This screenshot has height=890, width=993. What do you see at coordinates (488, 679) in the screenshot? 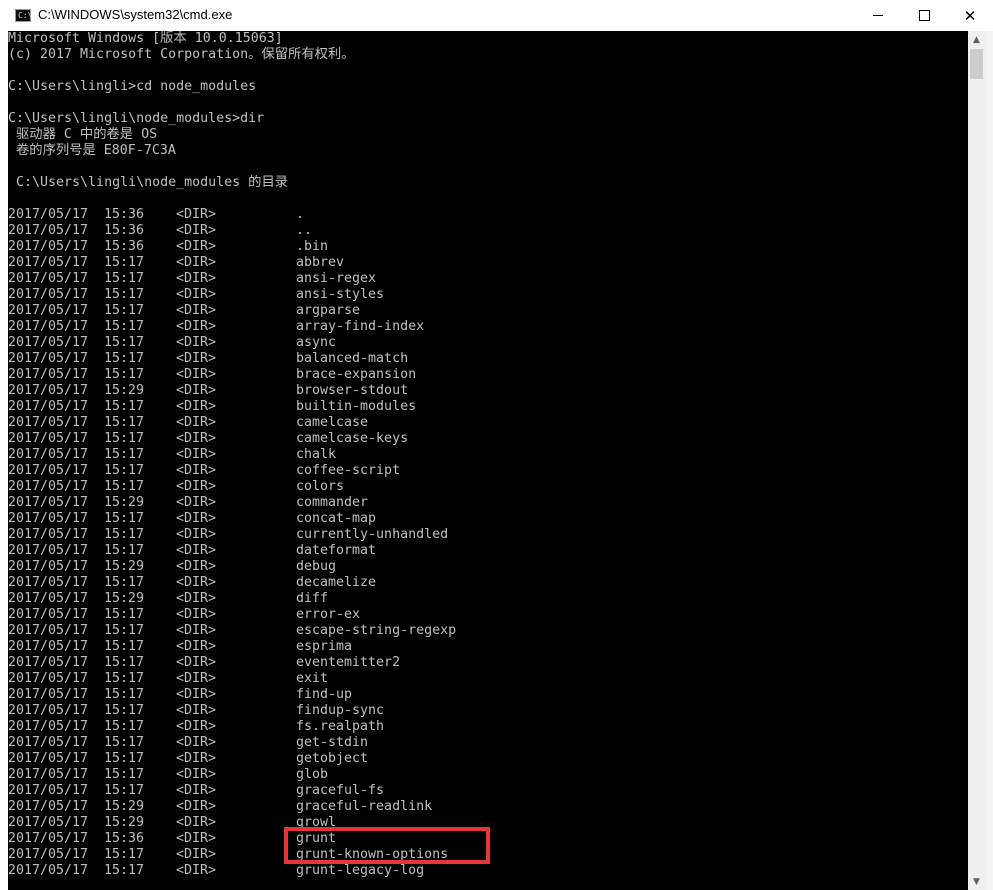
I see `dir-entry-row: 2017/05/17 15:17 <DIR> exit` at bounding box center [488, 679].